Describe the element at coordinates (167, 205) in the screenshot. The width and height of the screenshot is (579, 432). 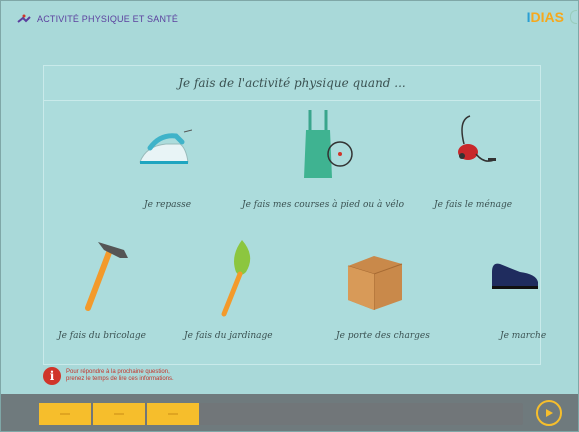
I see `option-label-ironing: Je repasse` at that location.